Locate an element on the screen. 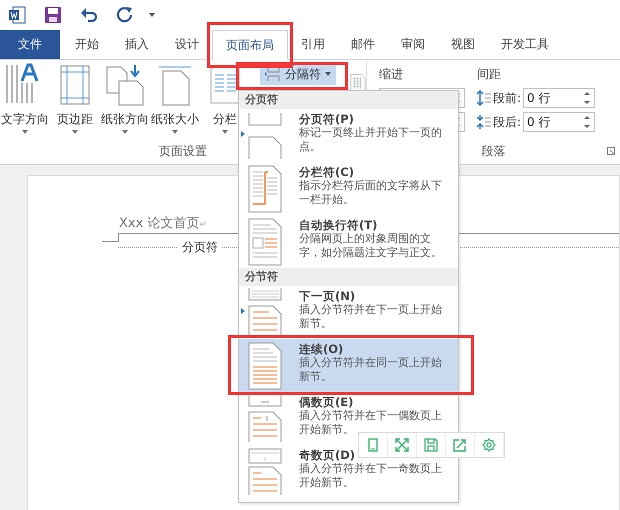  menu-item-title: 奇数页(D) is located at coordinates (327, 455).